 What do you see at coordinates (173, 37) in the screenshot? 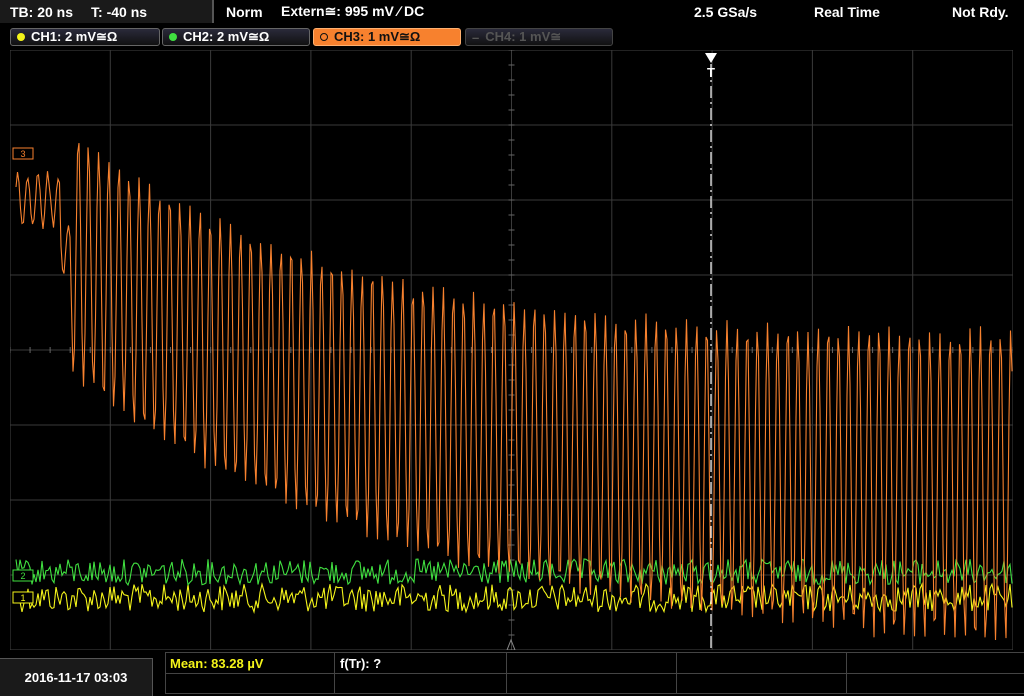
I see `ch2-dot-icon` at bounding box center [173, 37].